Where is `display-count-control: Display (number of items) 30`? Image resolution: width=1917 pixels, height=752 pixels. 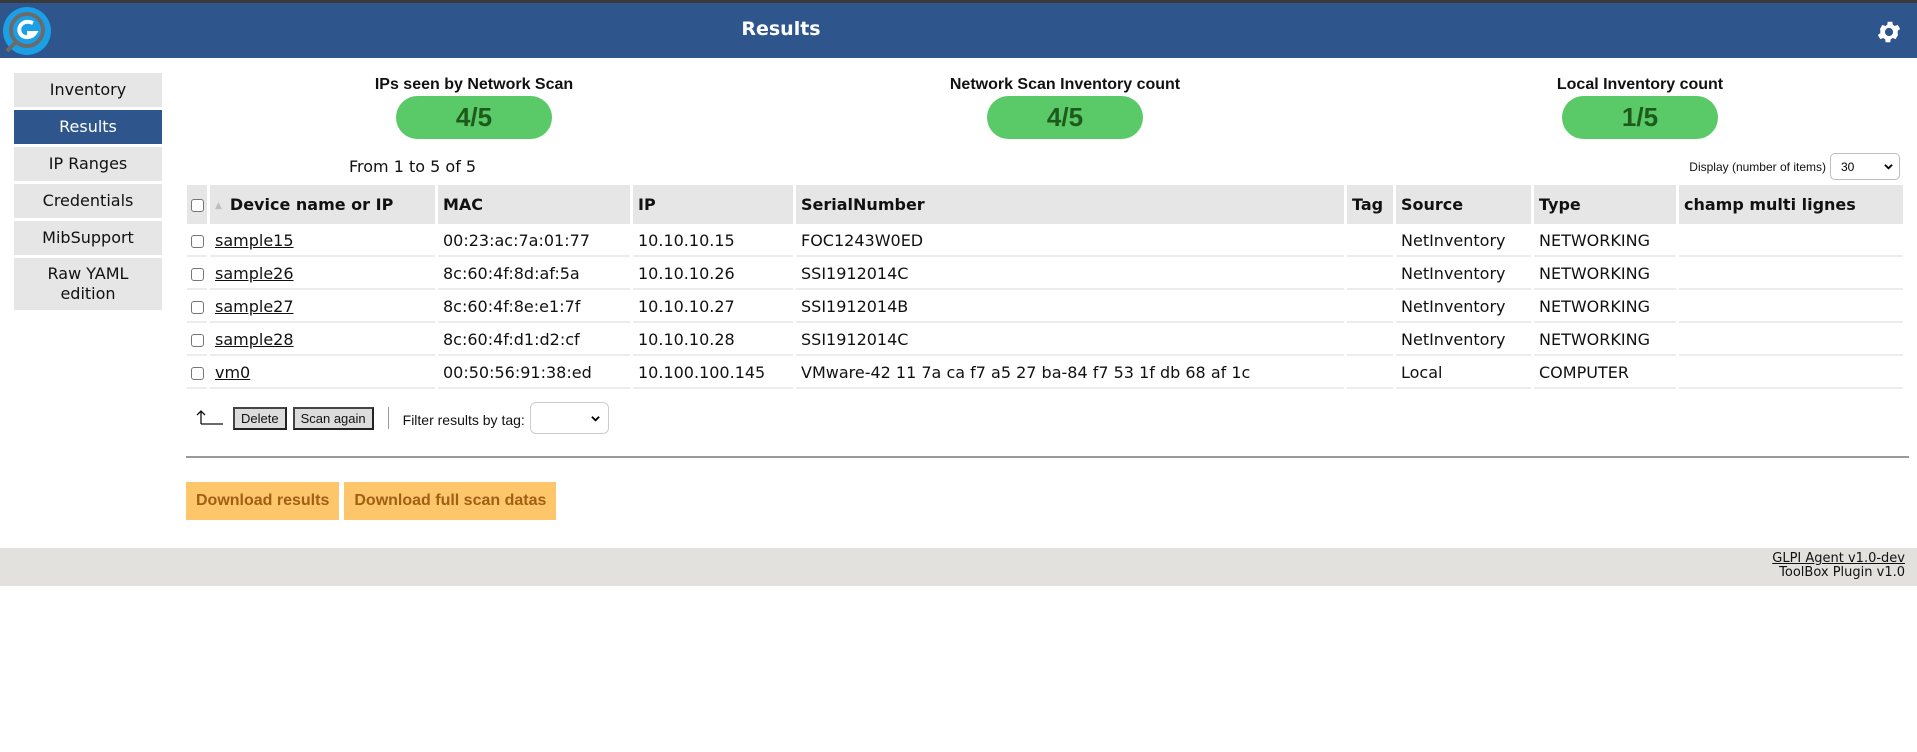
display-count-control: Display (number of items) 30 is located at coordinates (1794, 166).